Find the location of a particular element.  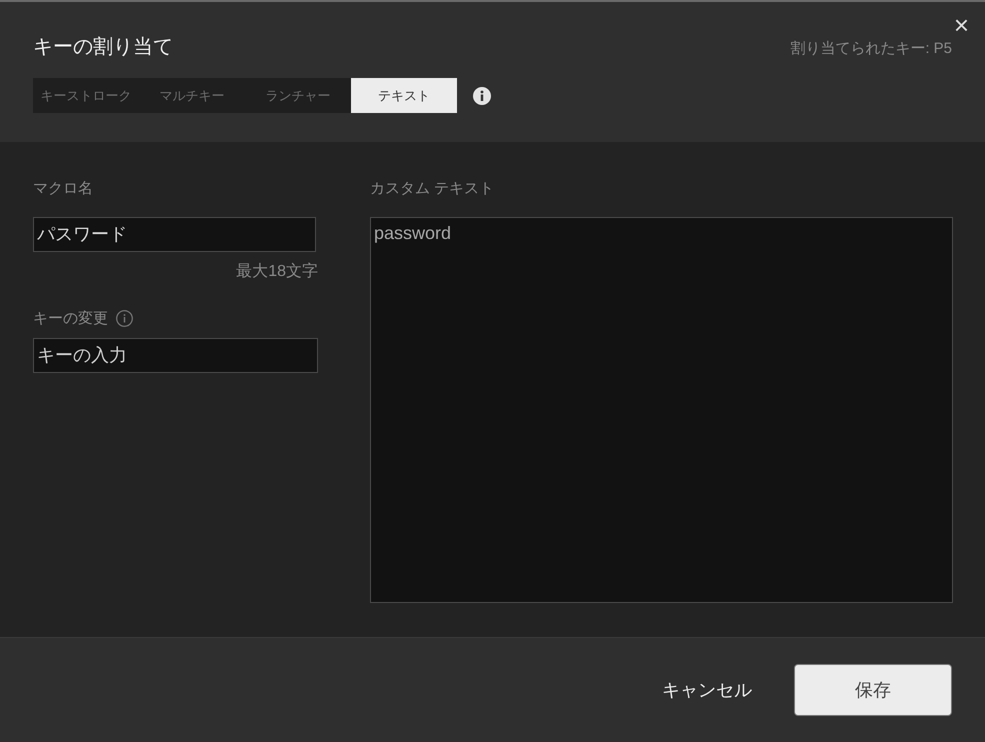

info-icon is located at coordinates (482, 95).